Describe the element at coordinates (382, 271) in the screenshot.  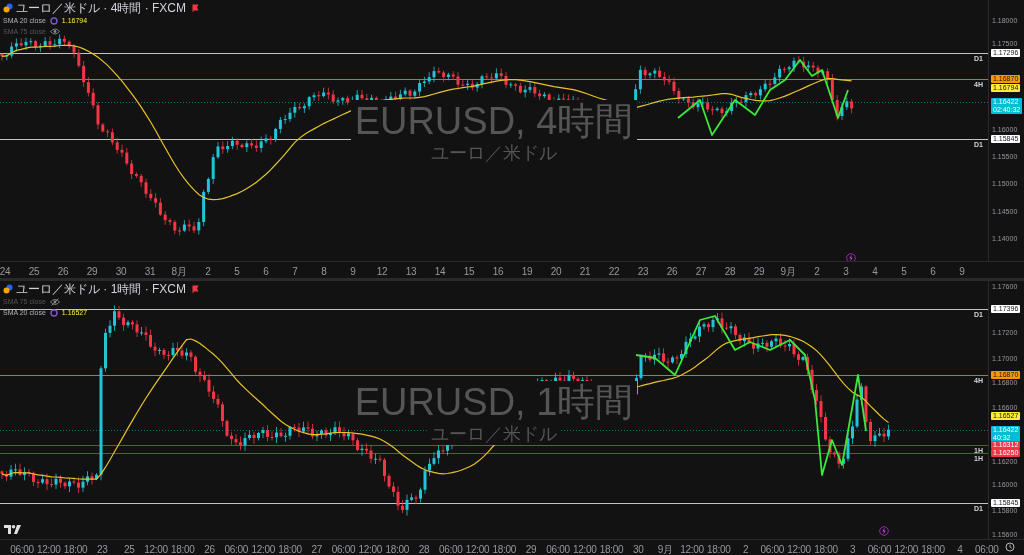
I see `time-axis-label: 12` at that location.